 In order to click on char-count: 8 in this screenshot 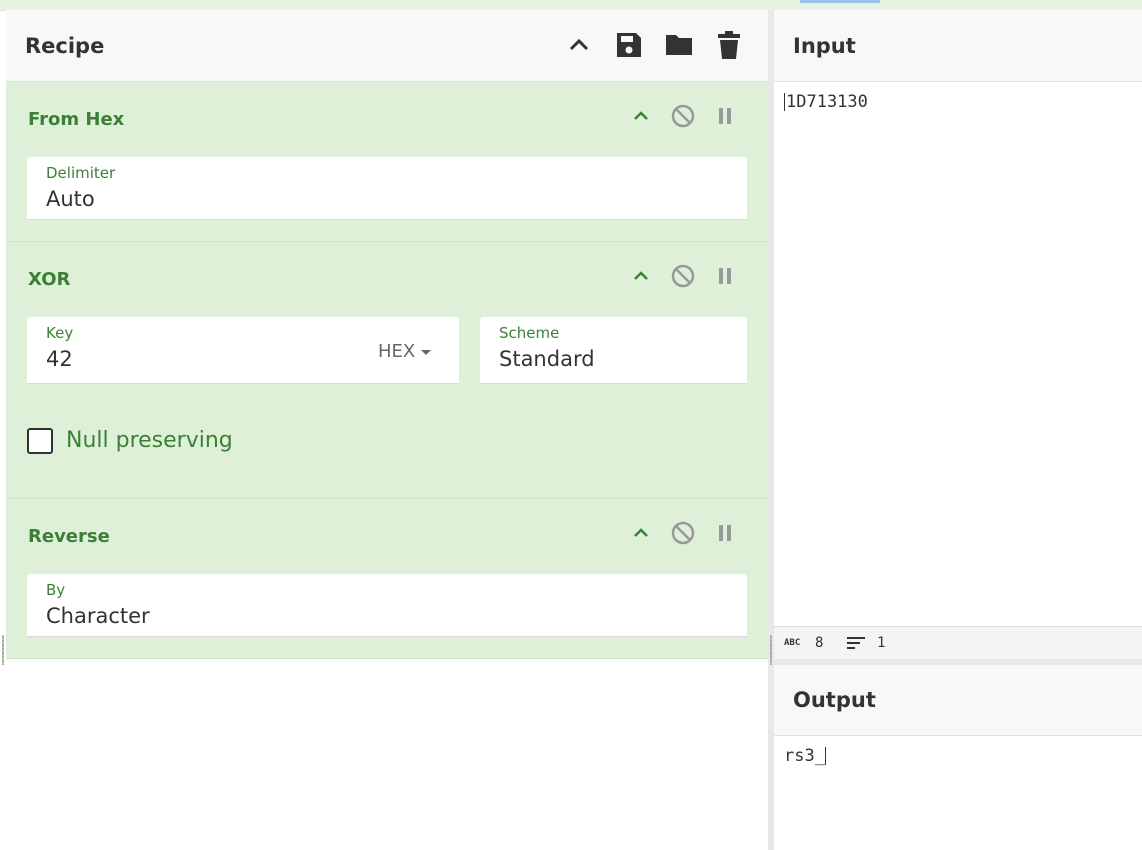, I will do `click(819, 643)`.